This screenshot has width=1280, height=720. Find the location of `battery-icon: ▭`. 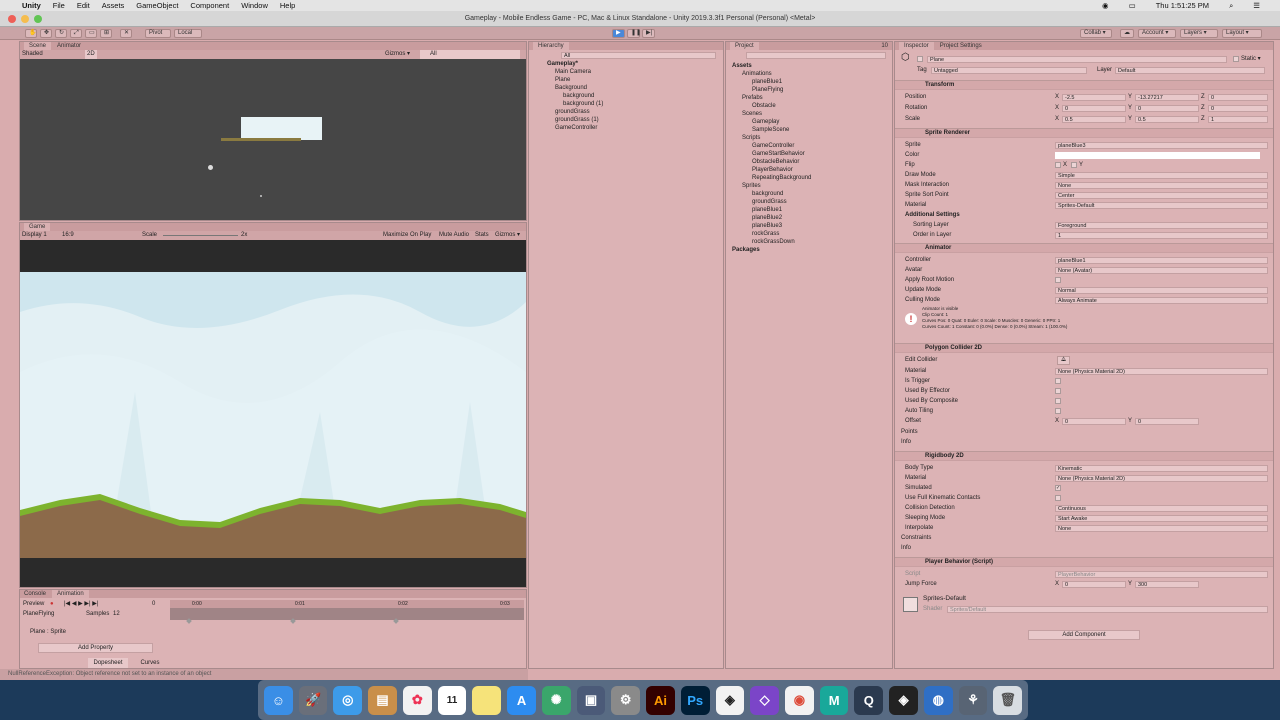

battery-icon: ▭ is located at coordinates (1132, 5).